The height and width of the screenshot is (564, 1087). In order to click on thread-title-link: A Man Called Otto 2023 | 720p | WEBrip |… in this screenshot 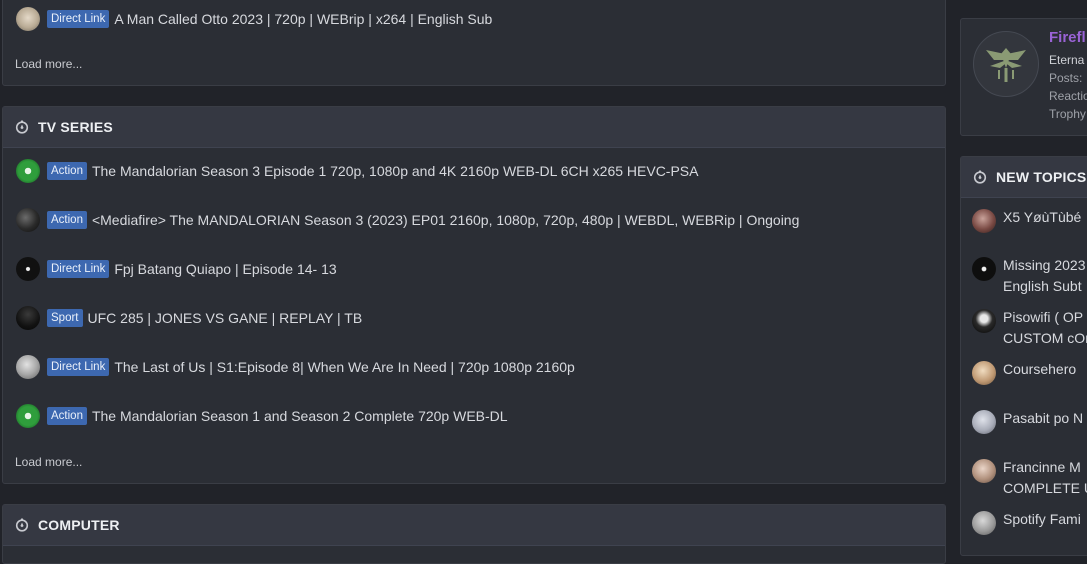, I will do `click(303, 19)`.